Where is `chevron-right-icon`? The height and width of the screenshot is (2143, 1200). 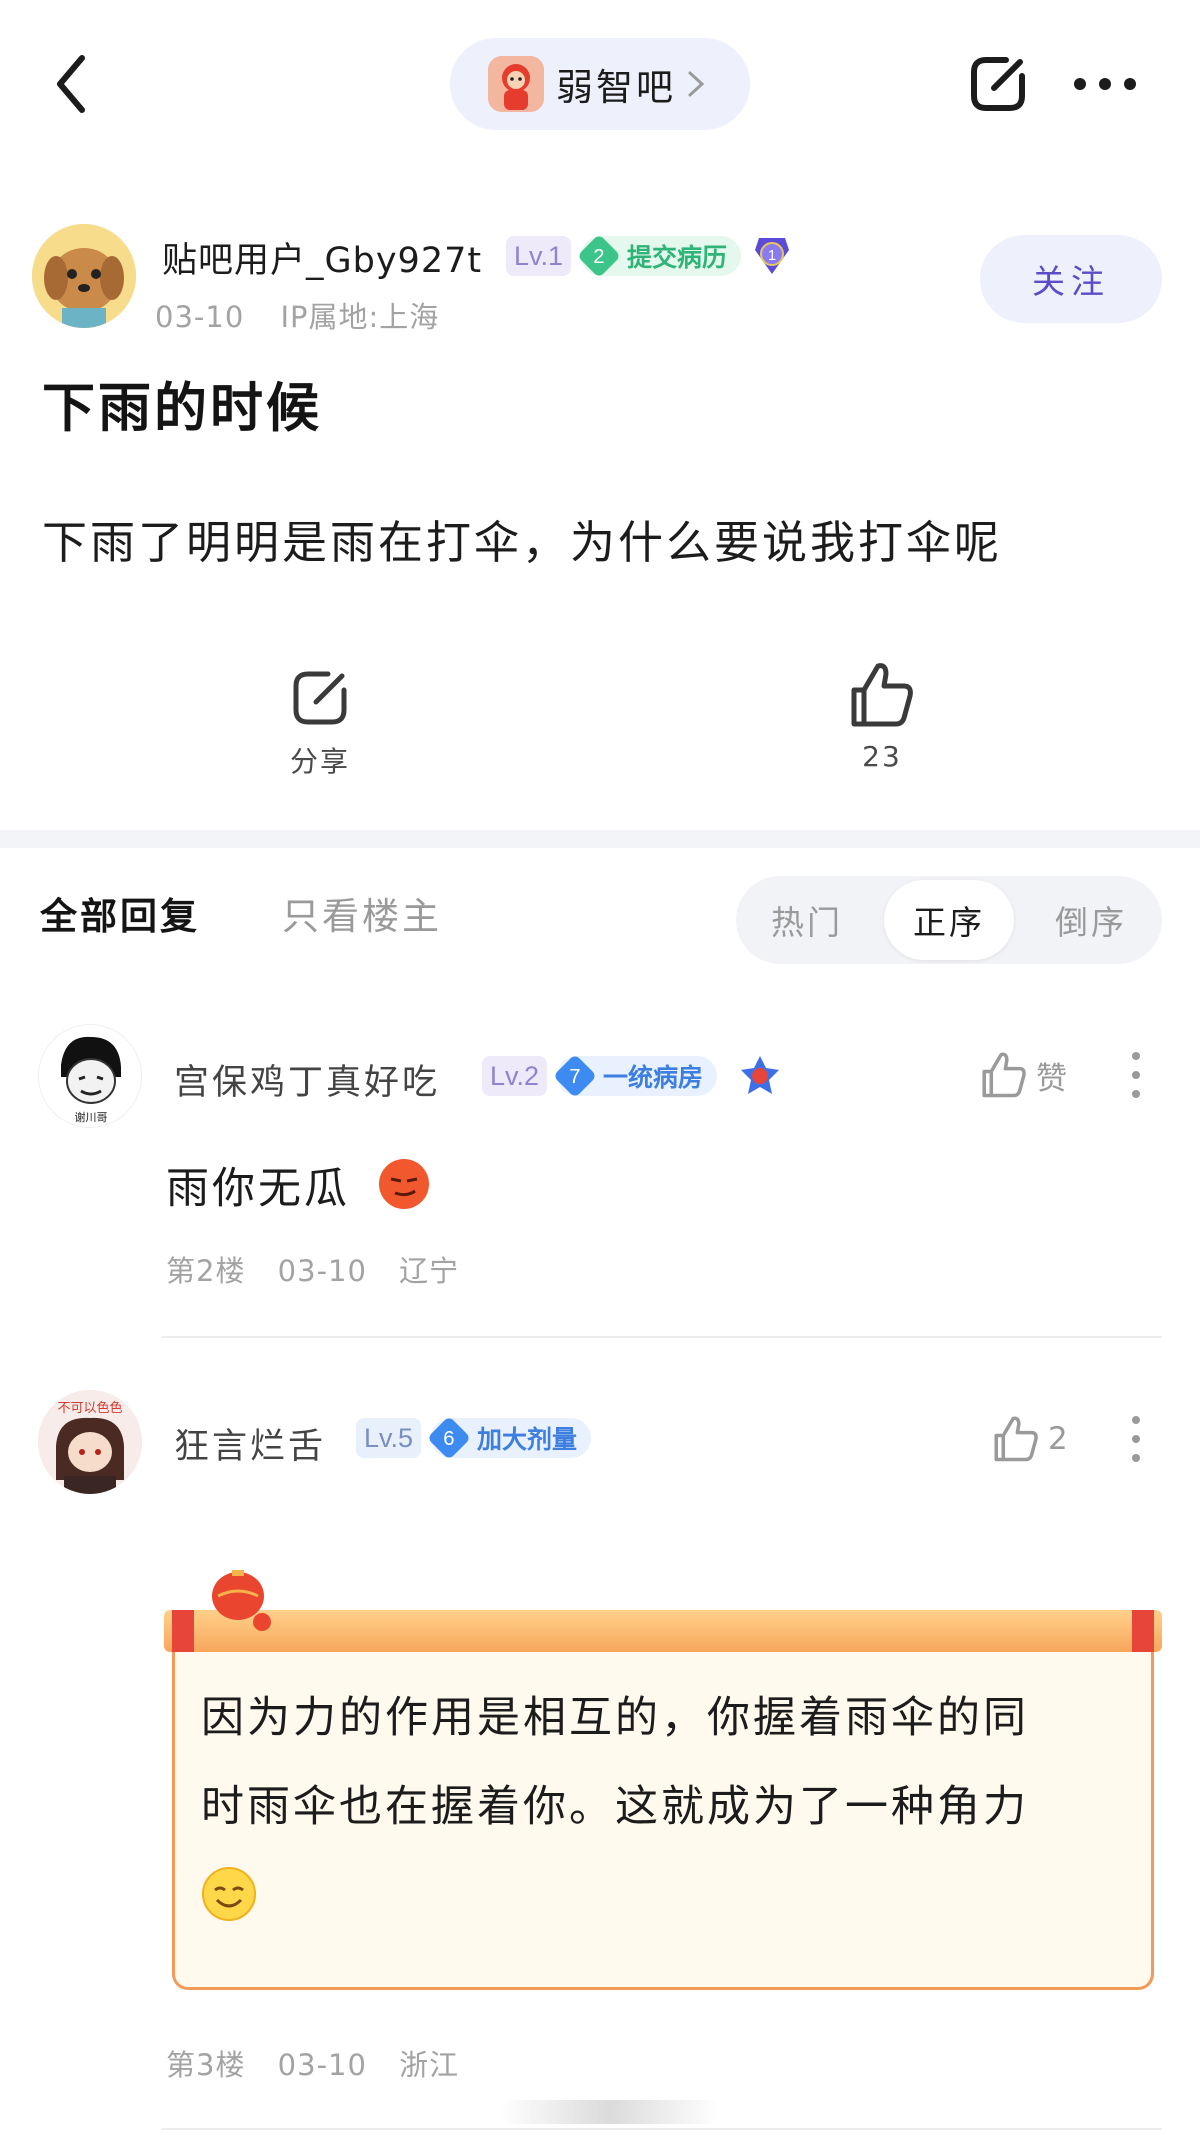
chevron-right-icon is located at coordinates (696, 84).